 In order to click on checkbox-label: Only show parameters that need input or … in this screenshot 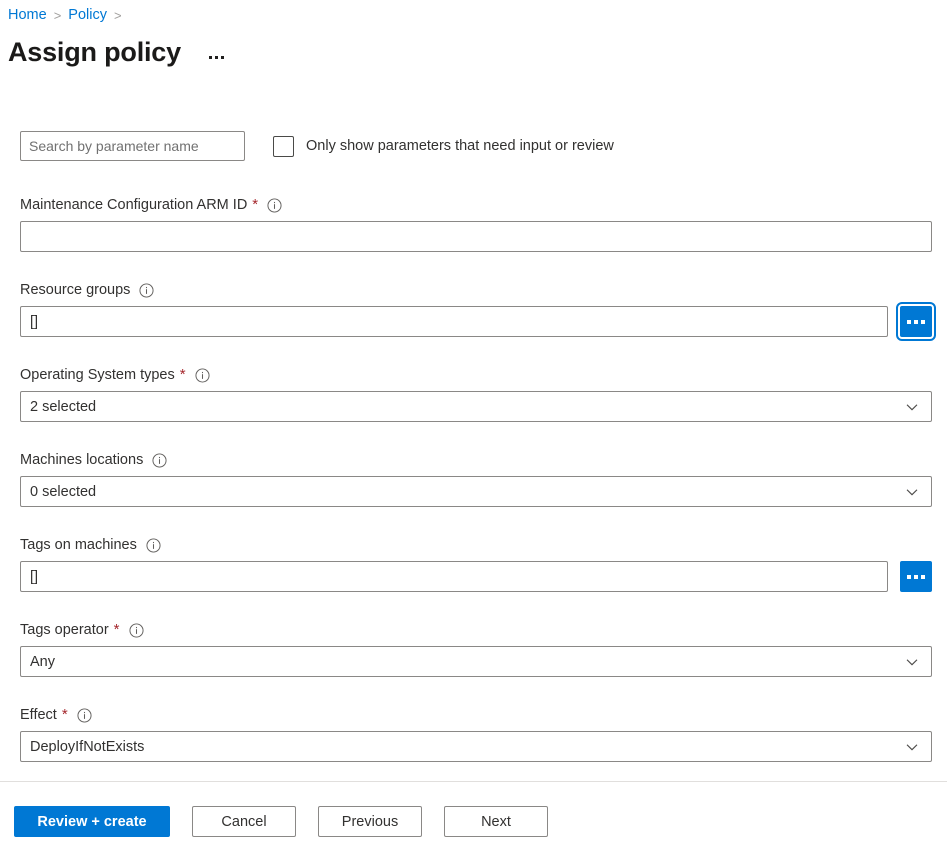, I will do `click(460, 146)`.